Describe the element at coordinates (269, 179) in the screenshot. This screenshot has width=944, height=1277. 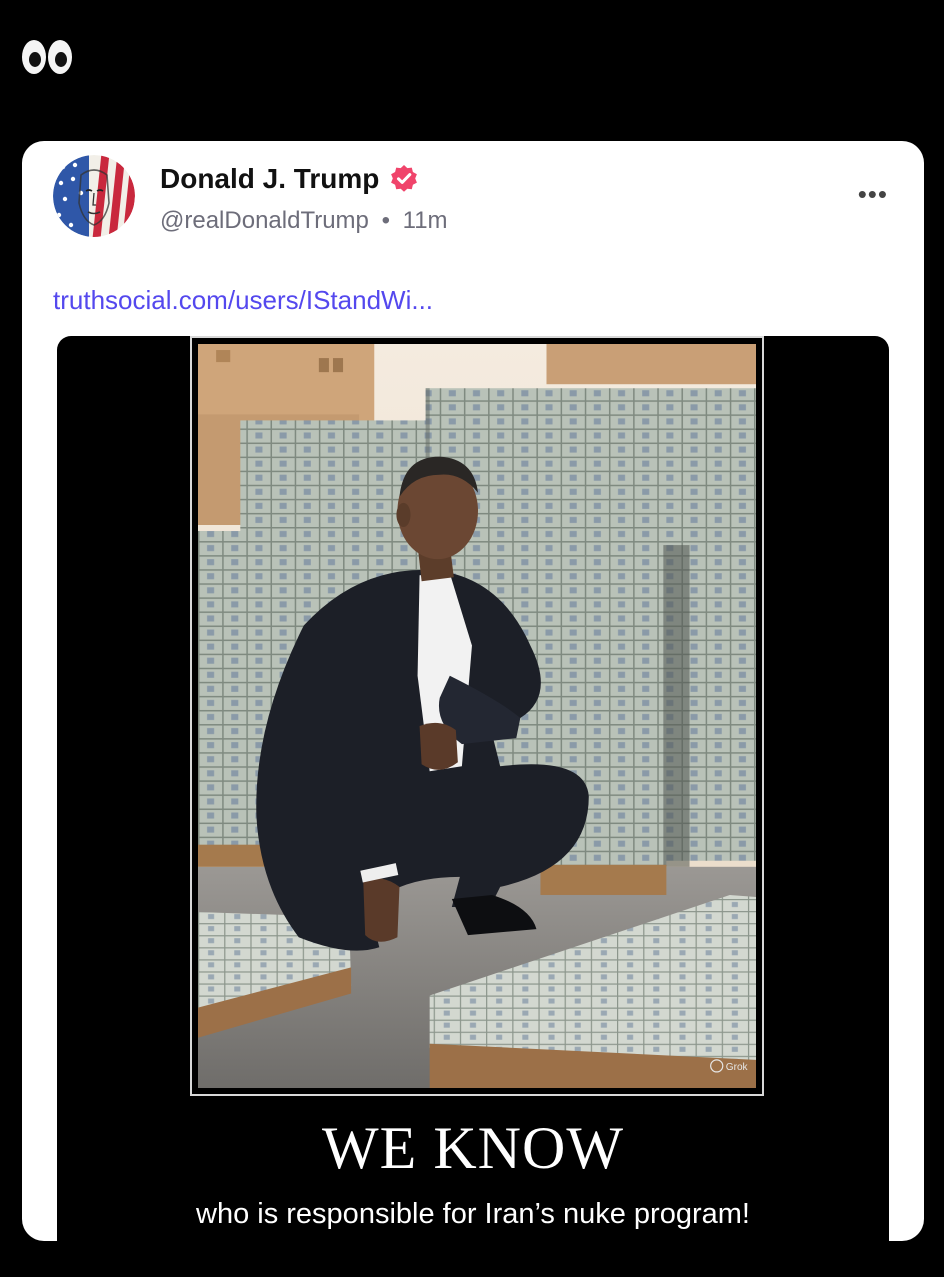
I see `author-name: Donald J. Trump` at that location.